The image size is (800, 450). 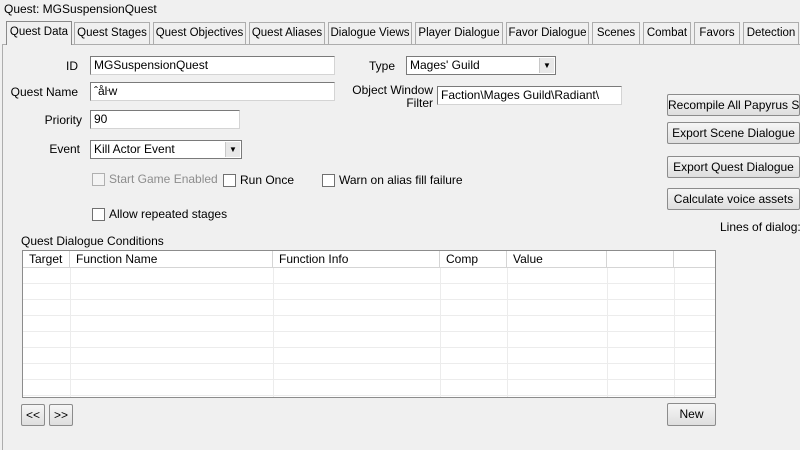 I want to click on priority-label: Priority, so click(x=63, y=120).